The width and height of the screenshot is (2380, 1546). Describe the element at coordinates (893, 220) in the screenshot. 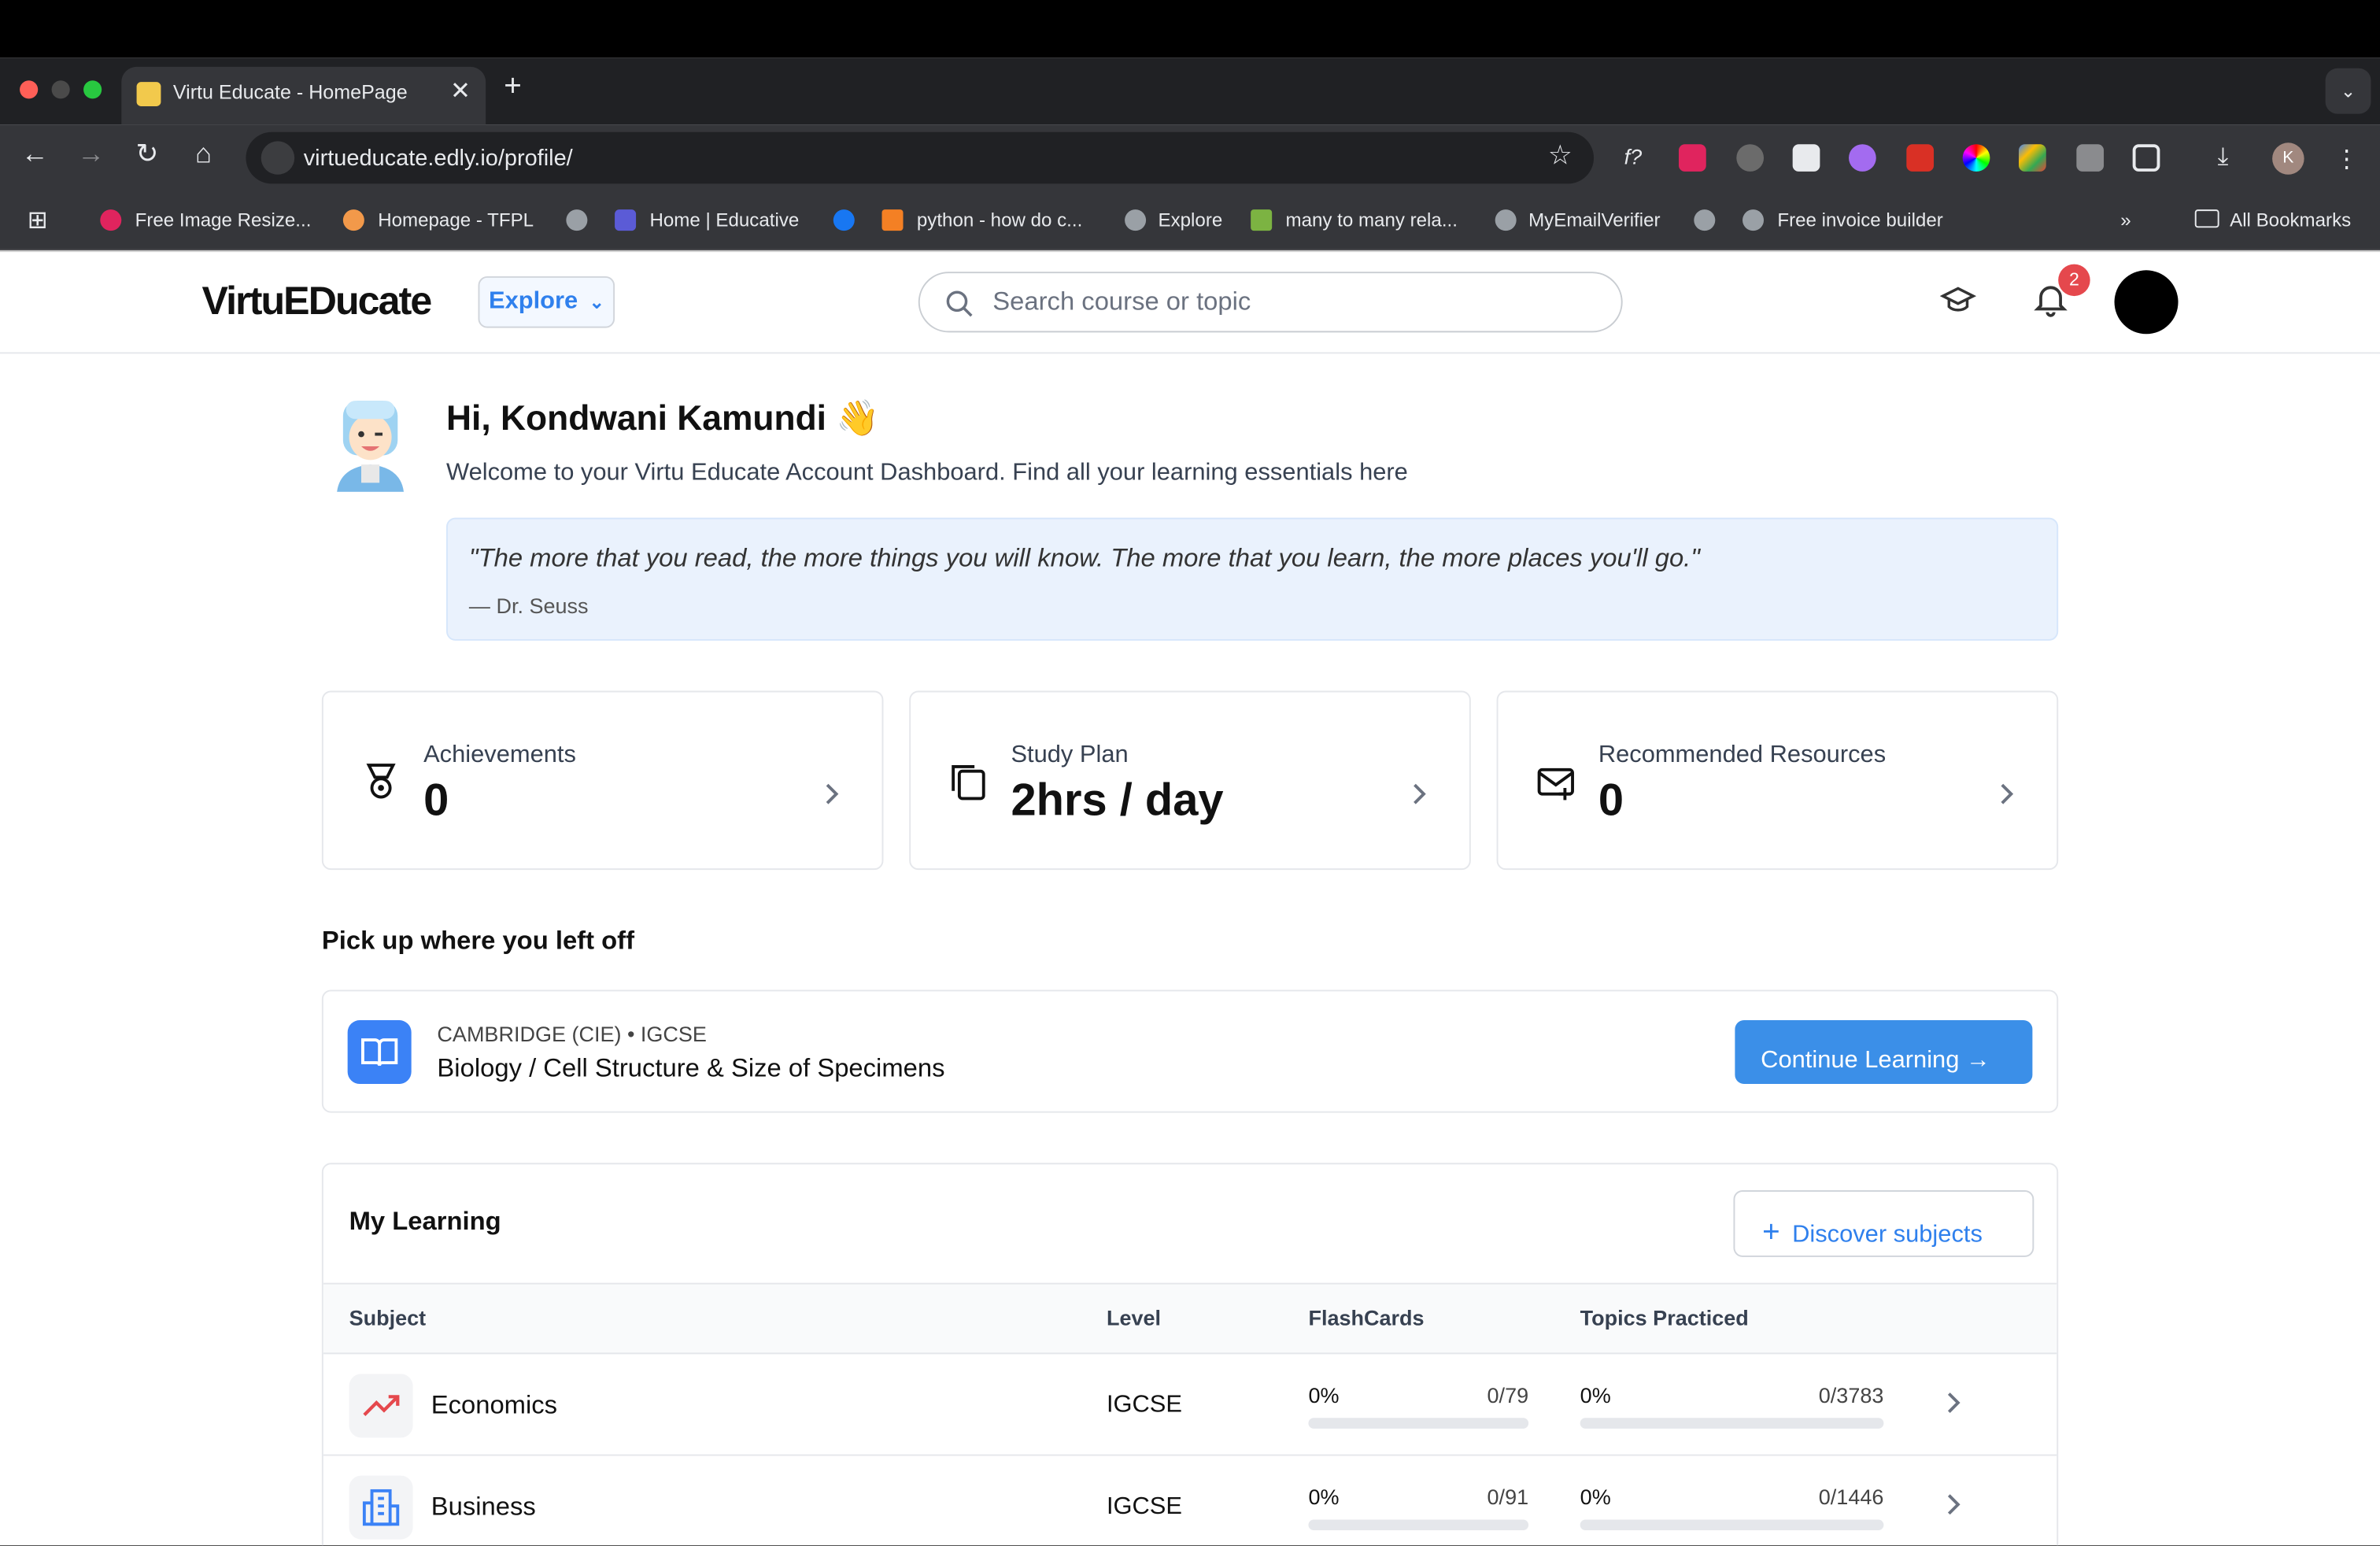

I see `stackoverflow-icon` at that location.